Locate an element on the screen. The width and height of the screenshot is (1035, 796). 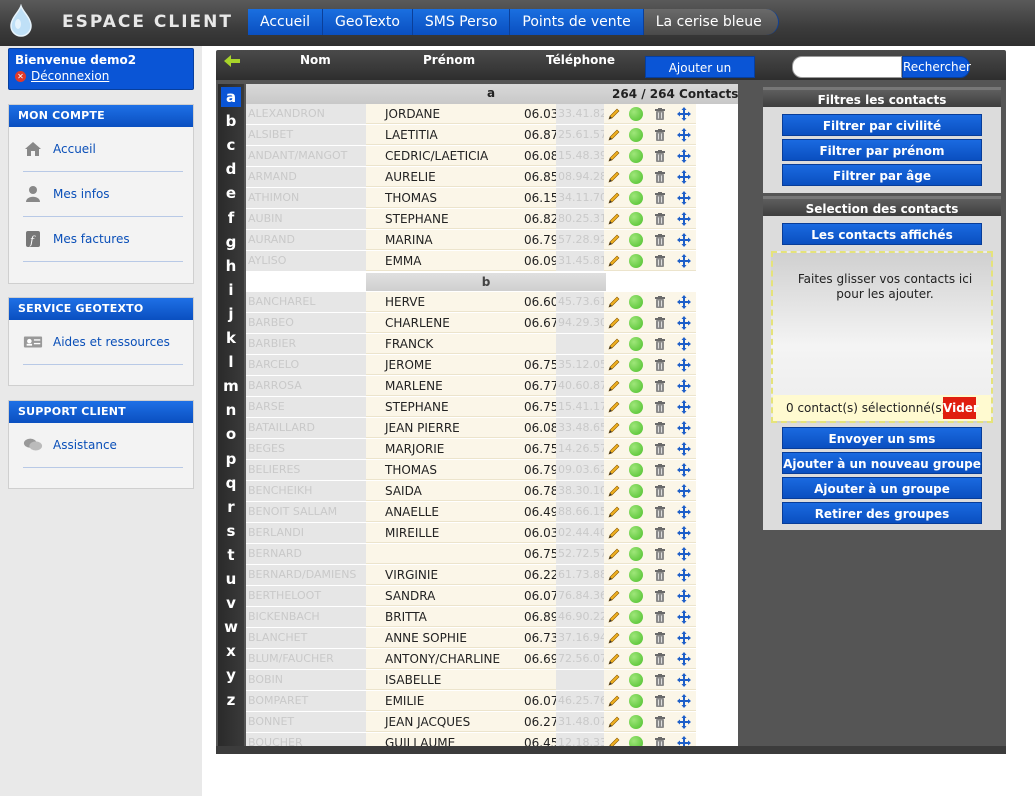
show-displayed-contacts-button: Les contacts affichés is located at coordinates (882, 234).